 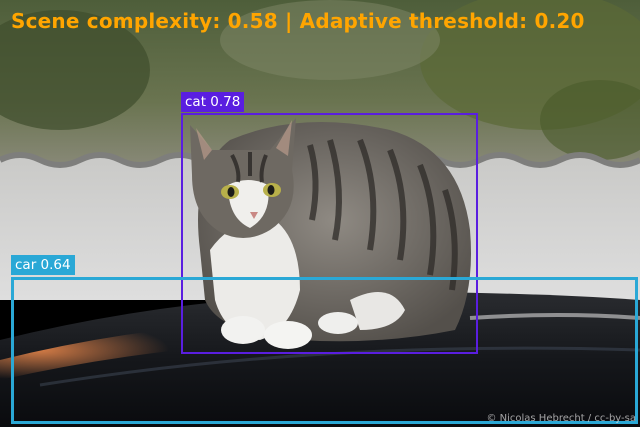 What do you see at coordinates (43, 265) in the screenshot?
I see `car-detection-label: car 0.64` at bounding box center [43, 265].